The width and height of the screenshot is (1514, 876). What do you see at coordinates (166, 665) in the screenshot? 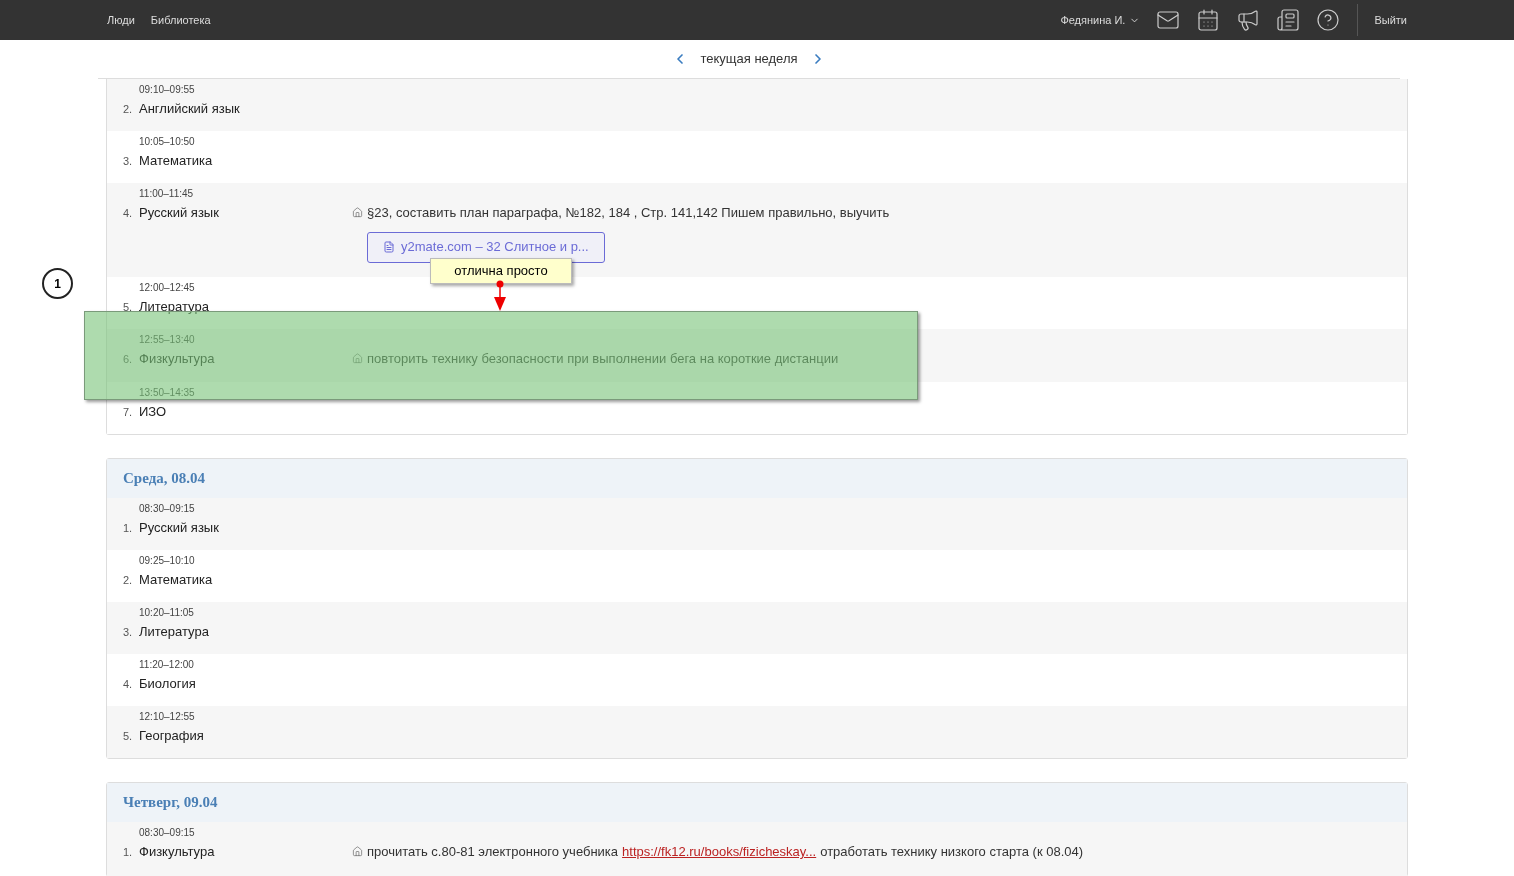
I see `lesson-time: 11:20–12:00` at bounding box center [166, 665].